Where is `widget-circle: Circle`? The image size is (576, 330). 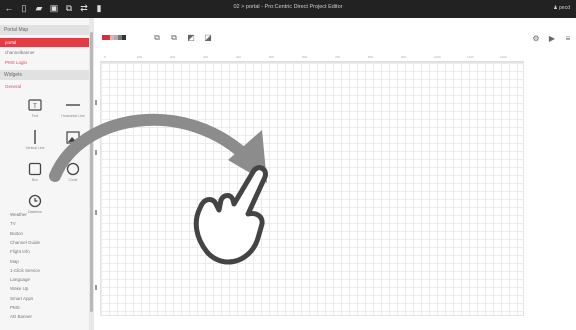 widget-circle: Circle is located at coordinates (73, 174).